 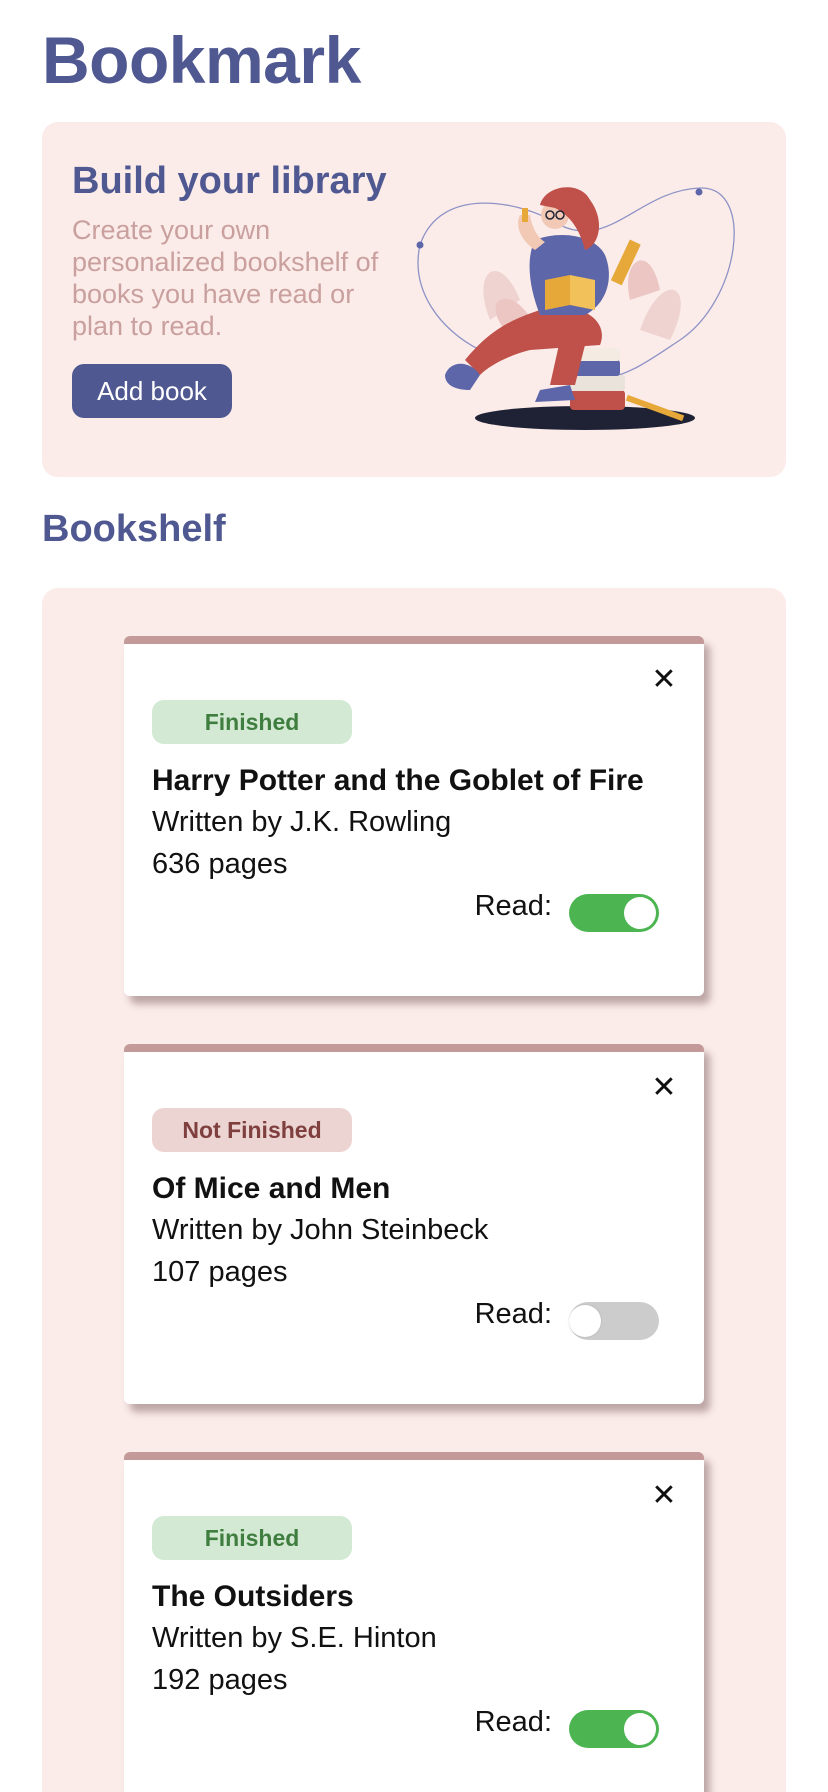 What do you see at coordinates (294, 1638) in the screenshot?
I see `book-author: Written by S.E. Hinton` at bounding box center [294, 1638].